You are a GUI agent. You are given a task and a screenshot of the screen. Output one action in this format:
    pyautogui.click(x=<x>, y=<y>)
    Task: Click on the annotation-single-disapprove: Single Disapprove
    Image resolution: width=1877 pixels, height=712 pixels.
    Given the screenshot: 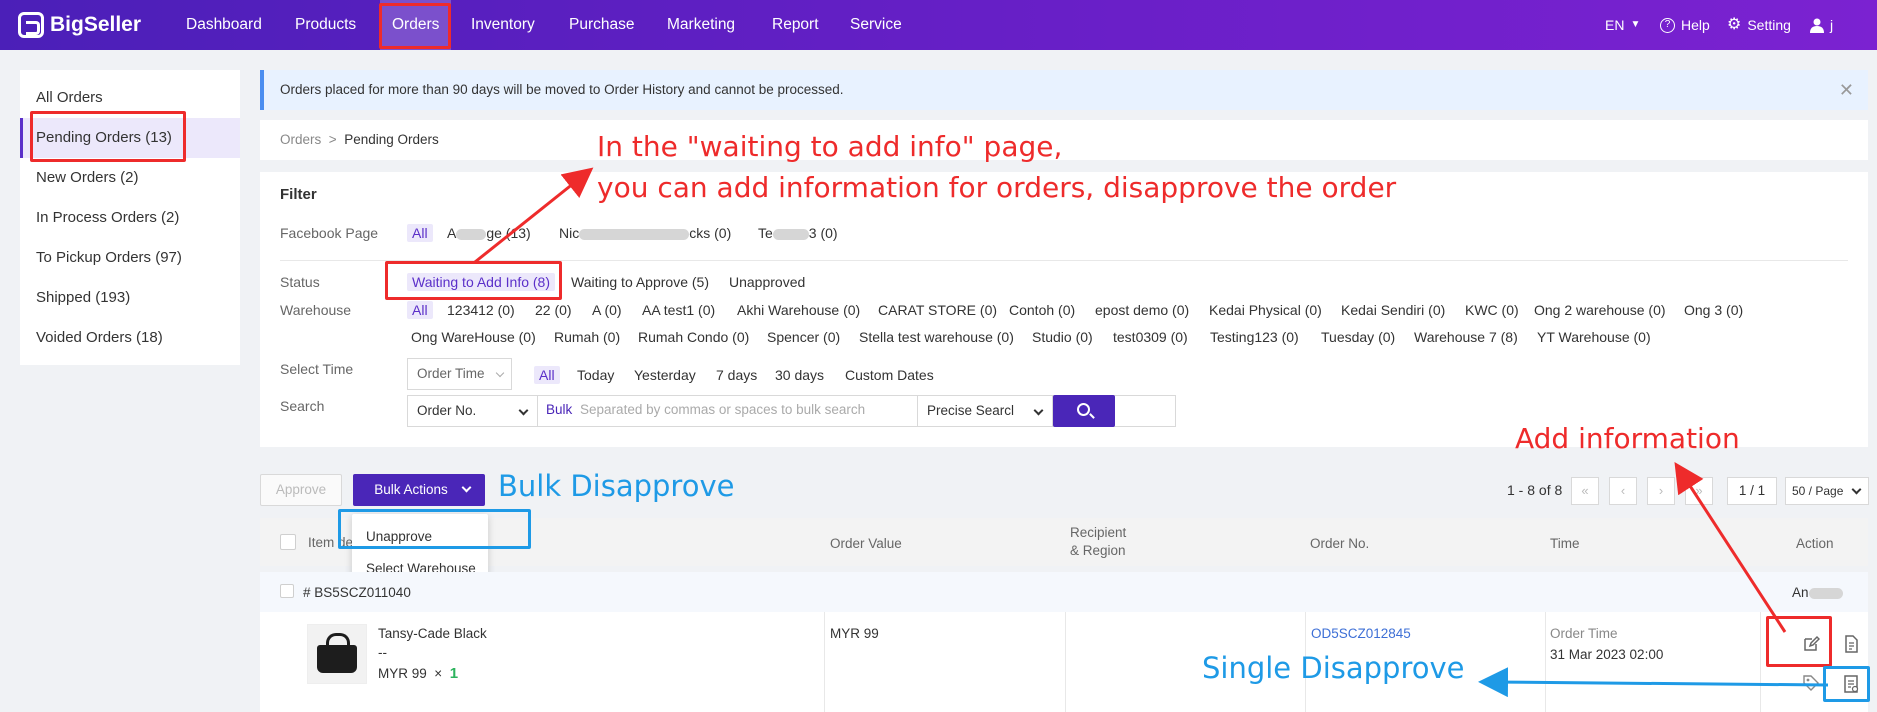 What is the action you would take?
    pyautogui.click(x=1333, y=668)
    